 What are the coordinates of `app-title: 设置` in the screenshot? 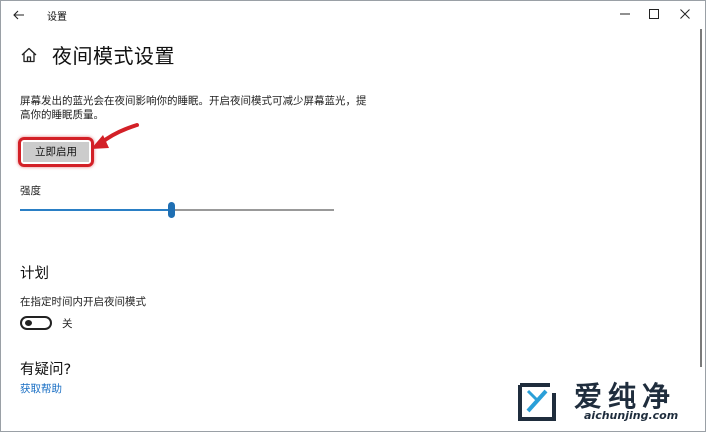 It's located at (57, 17).